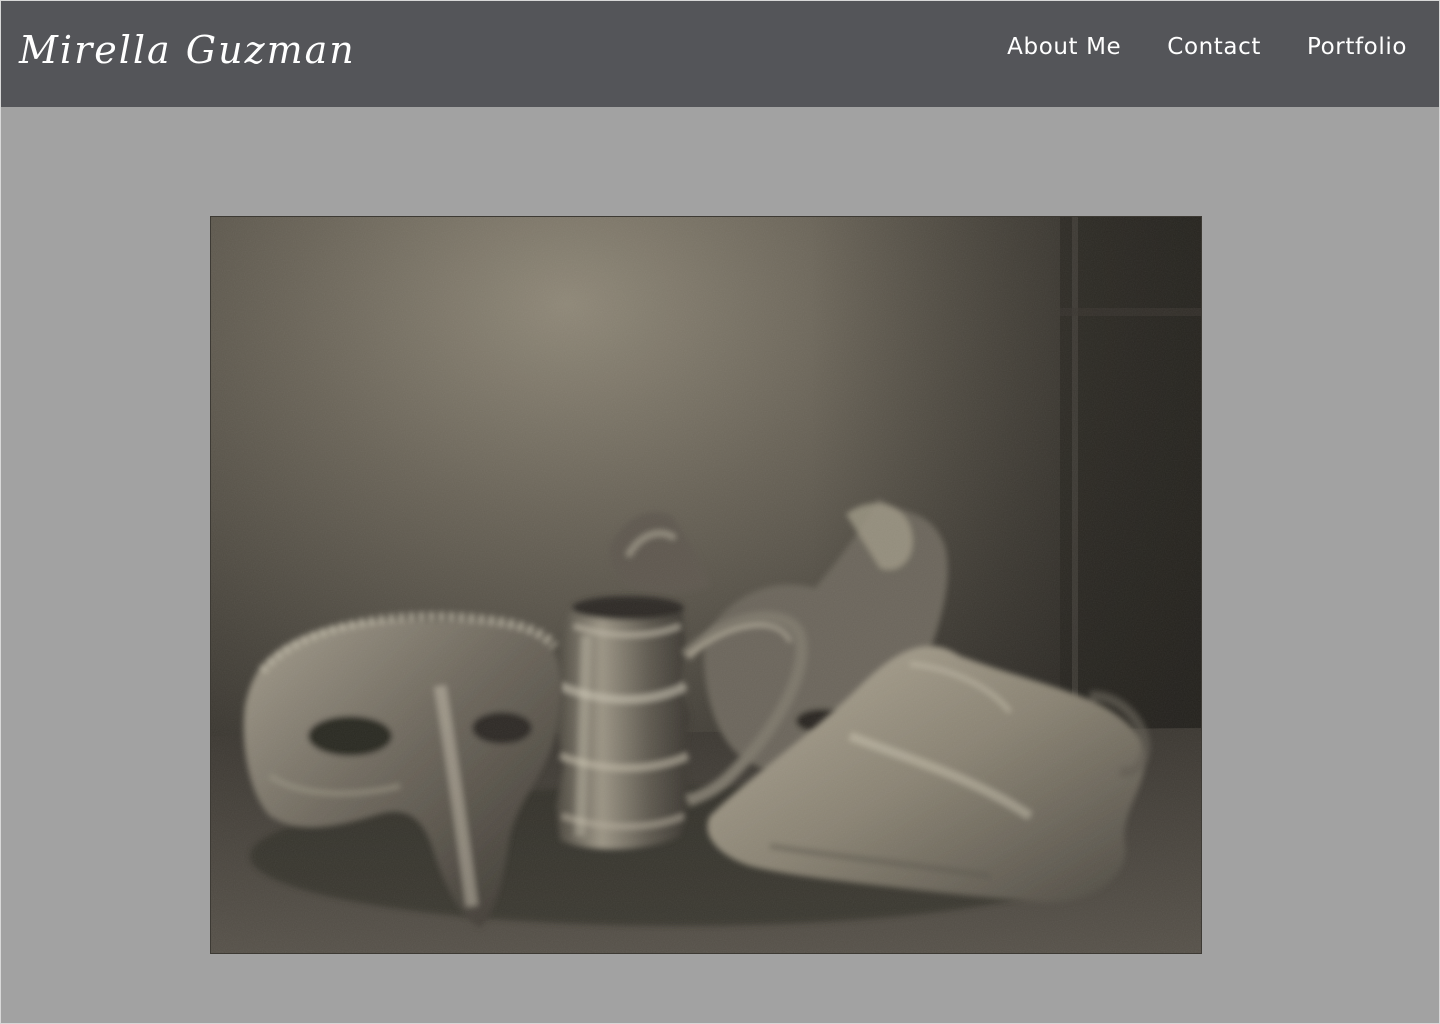 The image size is (1440, 1024). I want to click on site-title: Mirella Guzman, so click(187, 50).